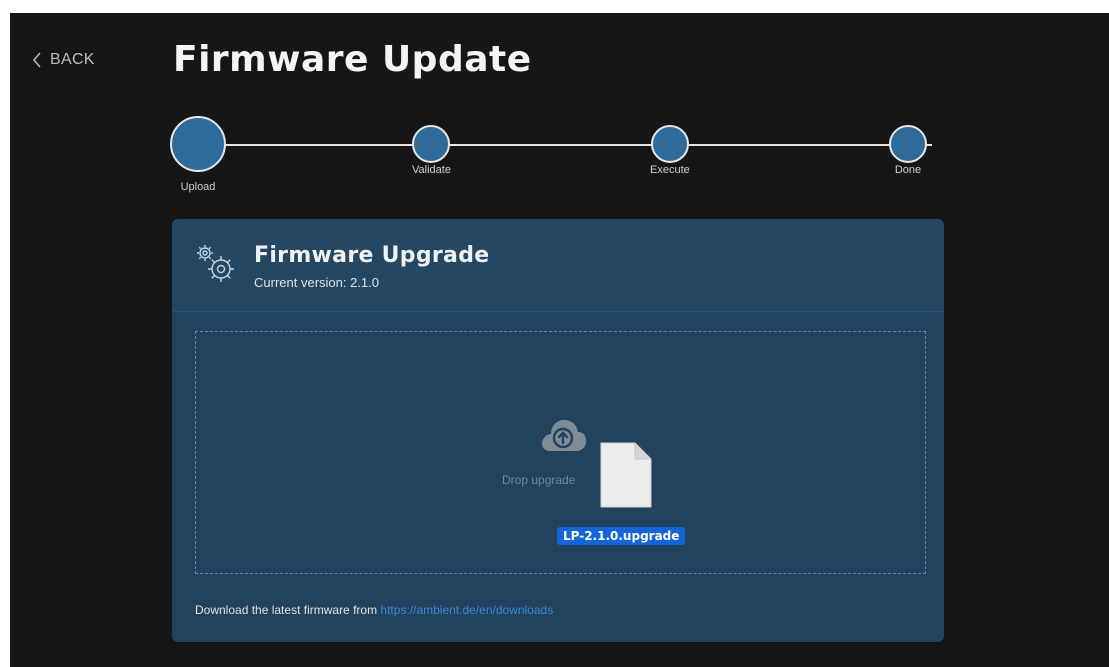 The width and height of the screenshot is (1109, 667). Describe the element at coordinates (215, 263) in the screenshot. I see `gears-icon` at that location.